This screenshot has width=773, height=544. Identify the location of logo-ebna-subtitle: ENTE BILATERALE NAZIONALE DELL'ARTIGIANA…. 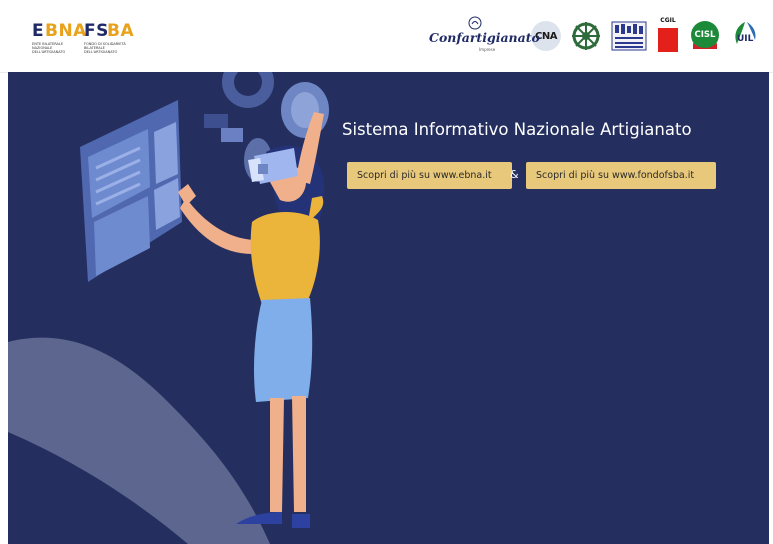
(49, 48).